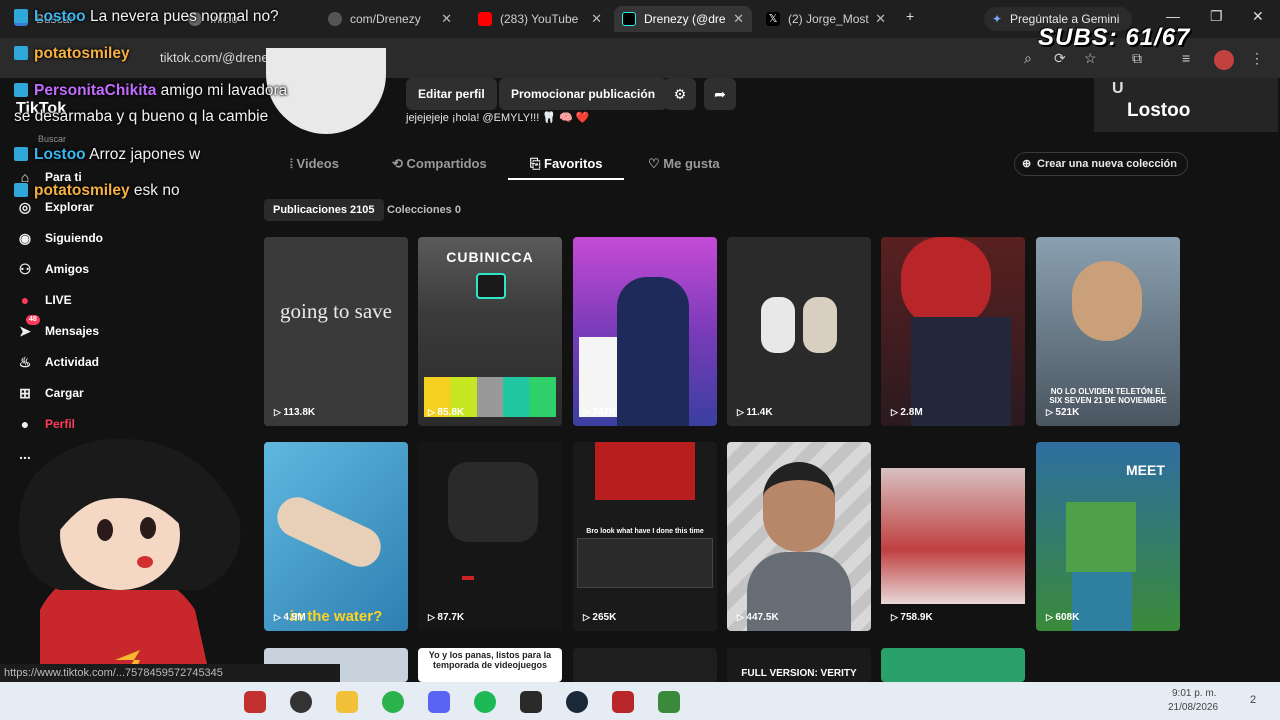  I want to click on video-thumbnail: 447.5K, so click(799, 536).